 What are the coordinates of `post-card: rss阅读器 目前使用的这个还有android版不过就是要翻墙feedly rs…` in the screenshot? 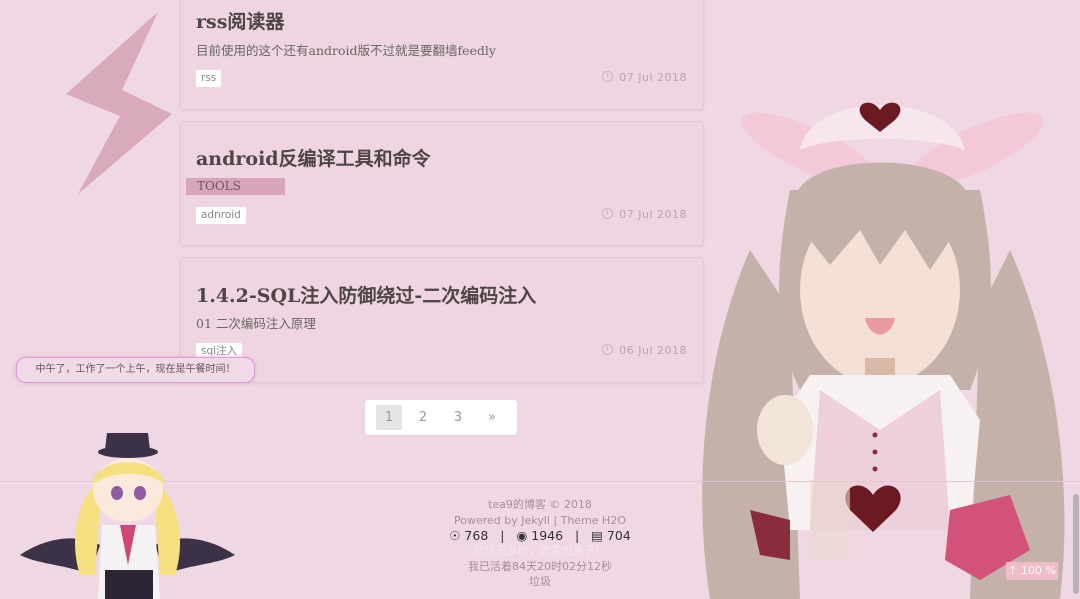 It's located at (442, 55).